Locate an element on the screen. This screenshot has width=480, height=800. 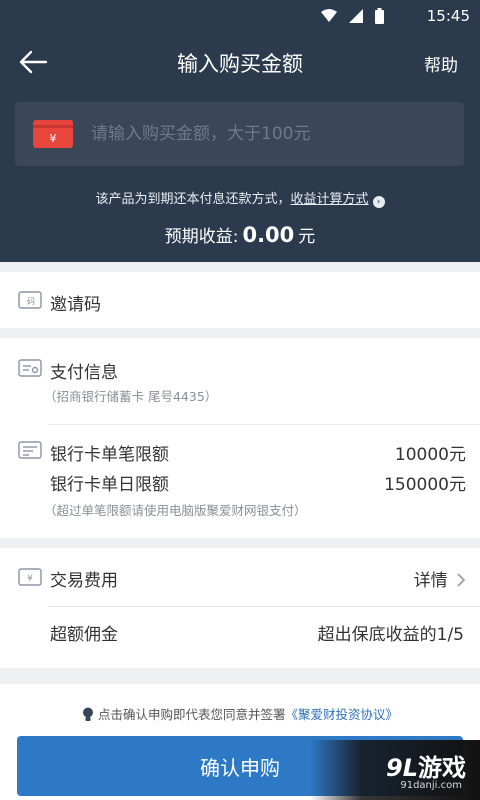
repay-method-line: 该产品为到期还本付息还款方式，收益计算方式 › is located at coordinates (240, 198).